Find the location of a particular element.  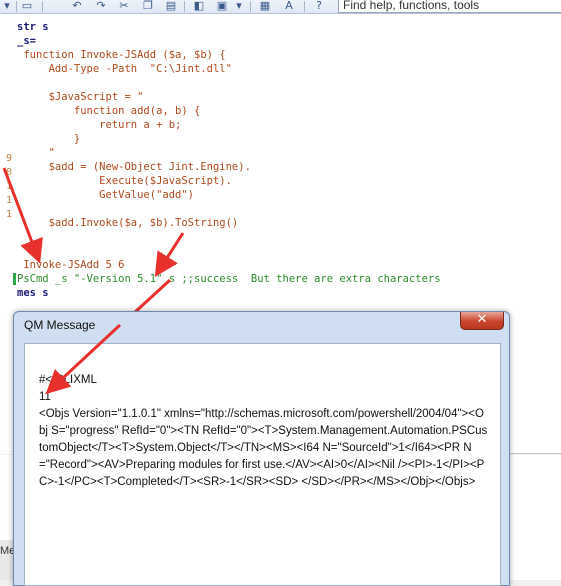

current-line-marker is located at coordinates (14, 279).